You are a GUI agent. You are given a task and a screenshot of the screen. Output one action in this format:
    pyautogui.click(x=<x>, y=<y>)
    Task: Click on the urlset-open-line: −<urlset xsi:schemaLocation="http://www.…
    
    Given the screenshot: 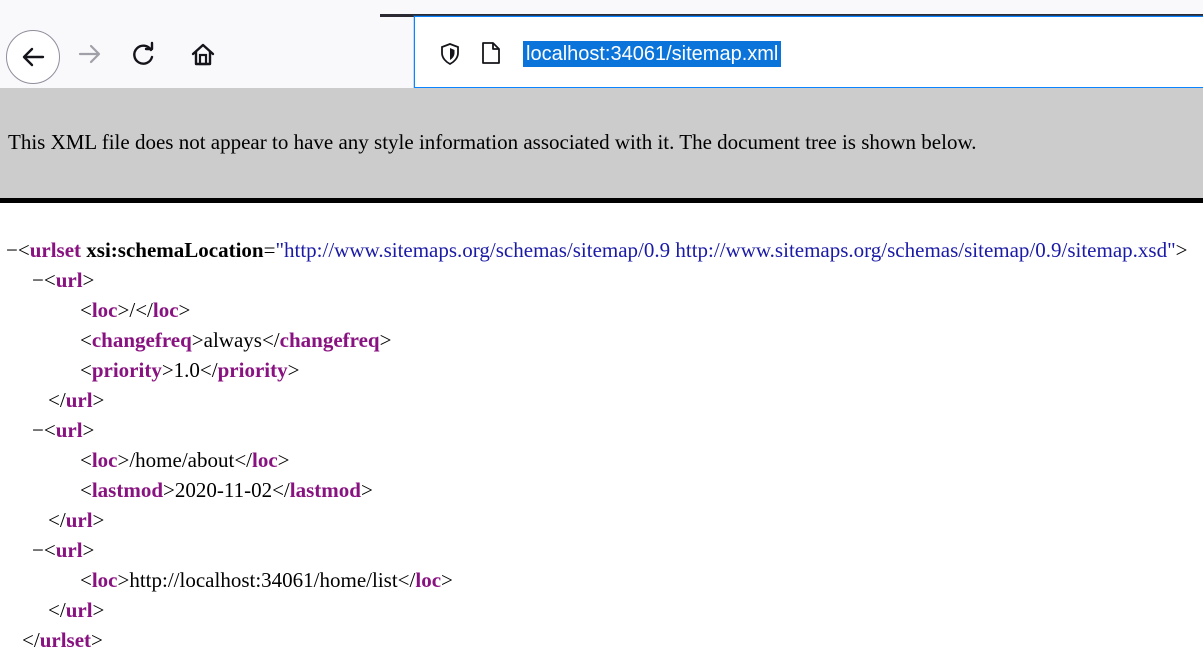 What is the action you would take?
    pyautogui.click(x=597, y=250)
    